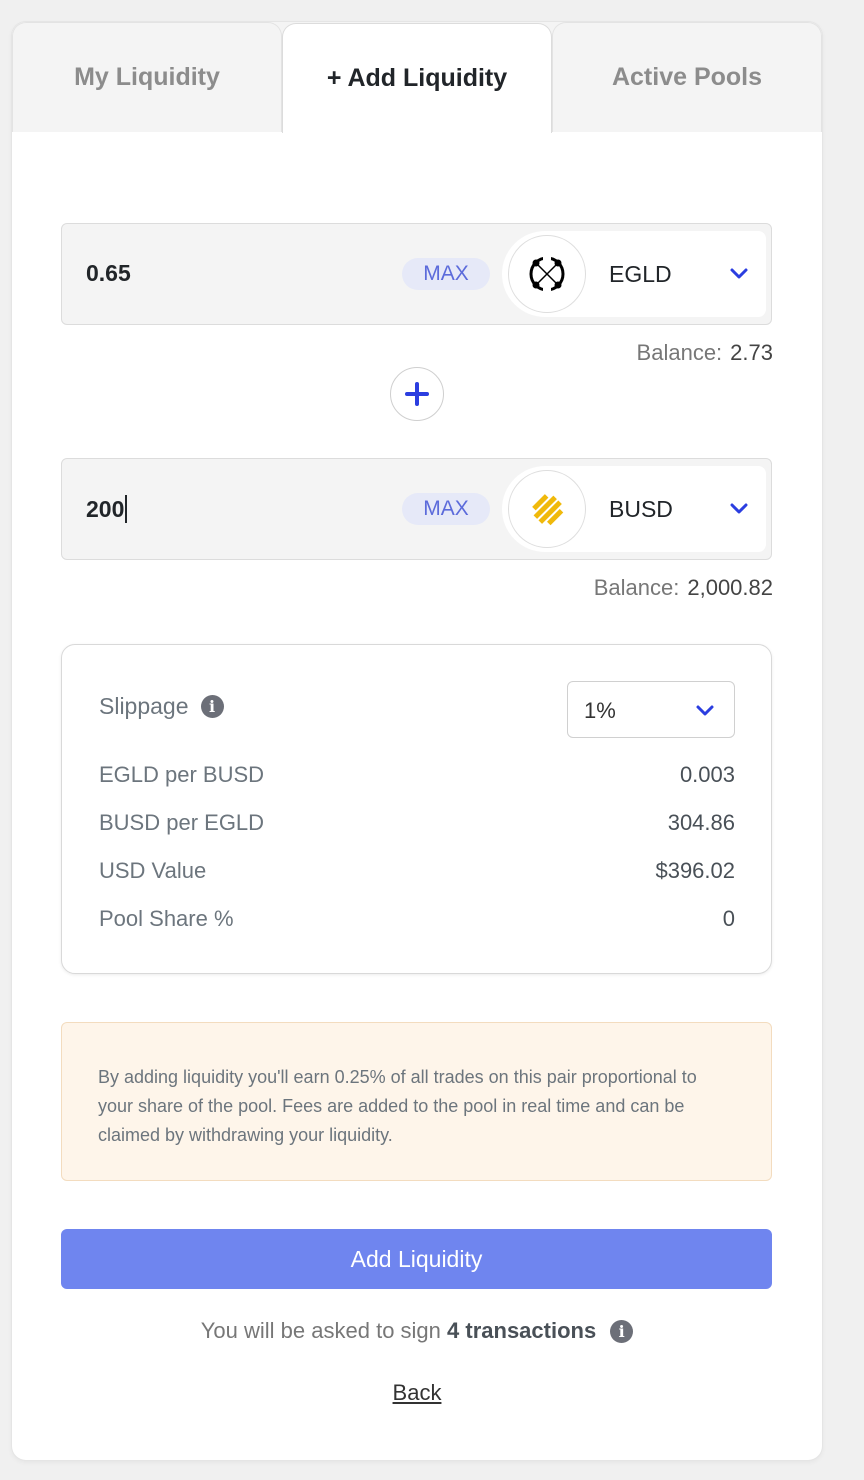 This screenshot has height=1480, width=864. What do you see at coordinates (417, 823) in the screenshot?
I see `detail-row: BUSD per EGLD 304.86` at bounding box center [417, 823].